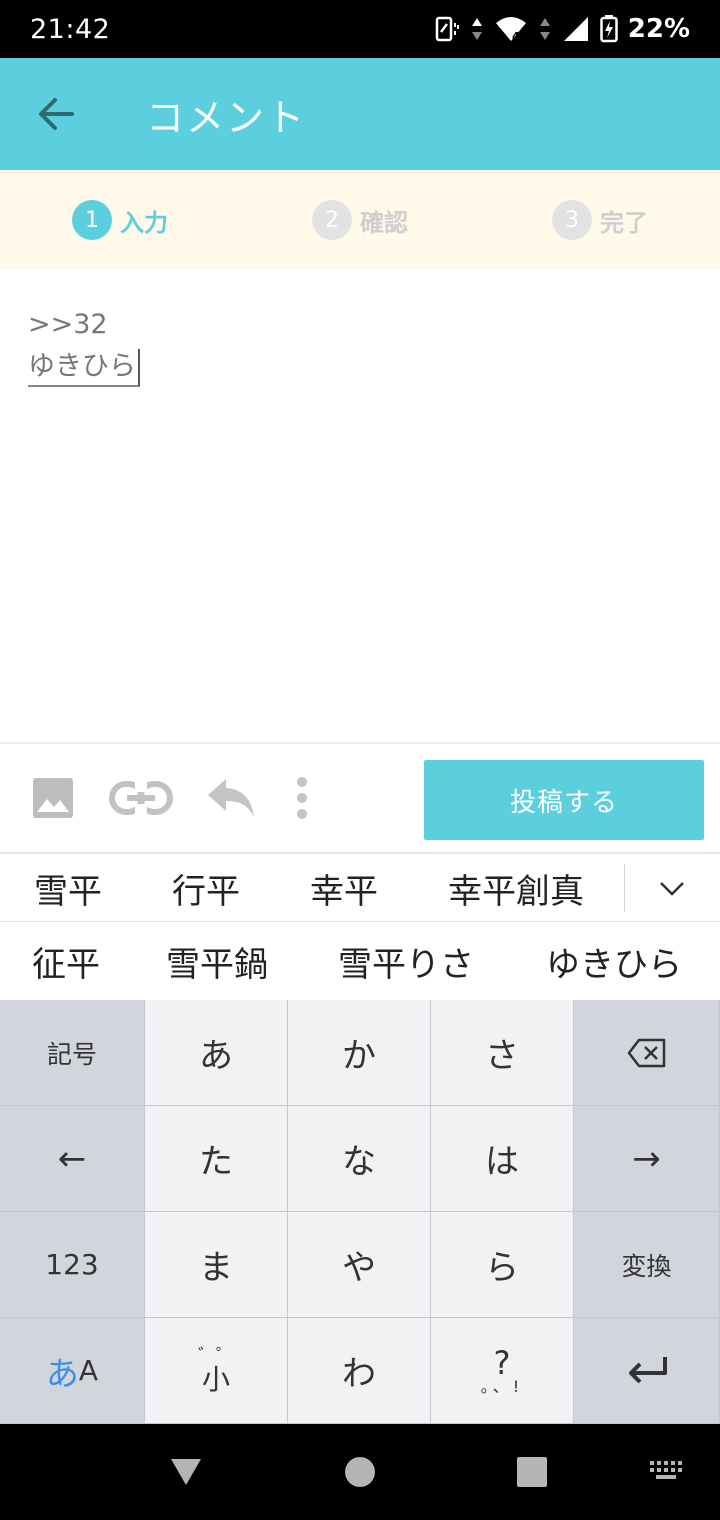  I want to click on candidate: 幸平, so click(344, 888).